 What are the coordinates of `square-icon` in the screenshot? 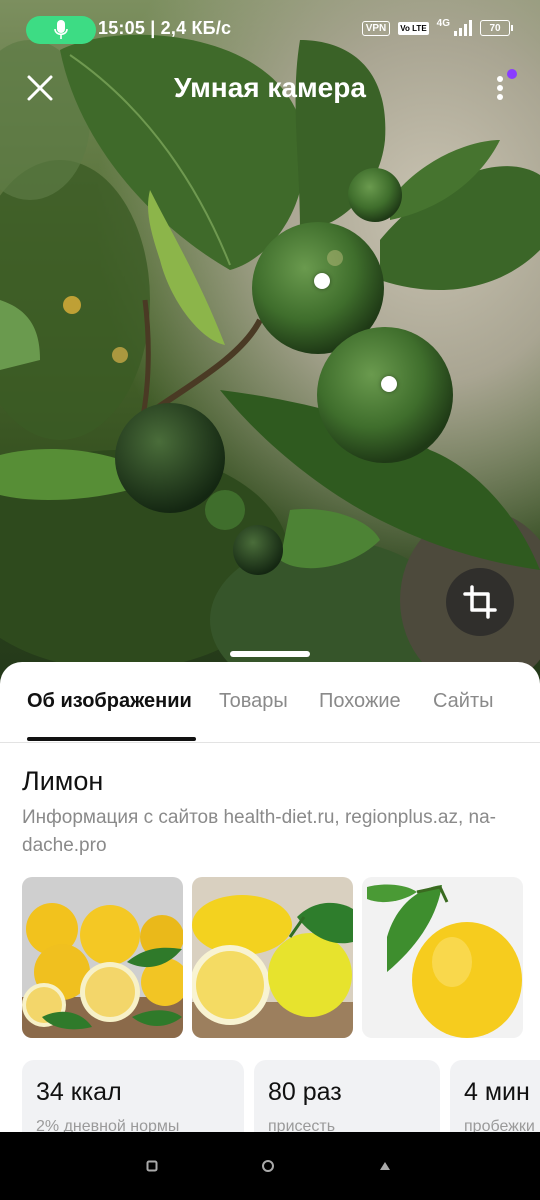 It's located at (152, 1166).